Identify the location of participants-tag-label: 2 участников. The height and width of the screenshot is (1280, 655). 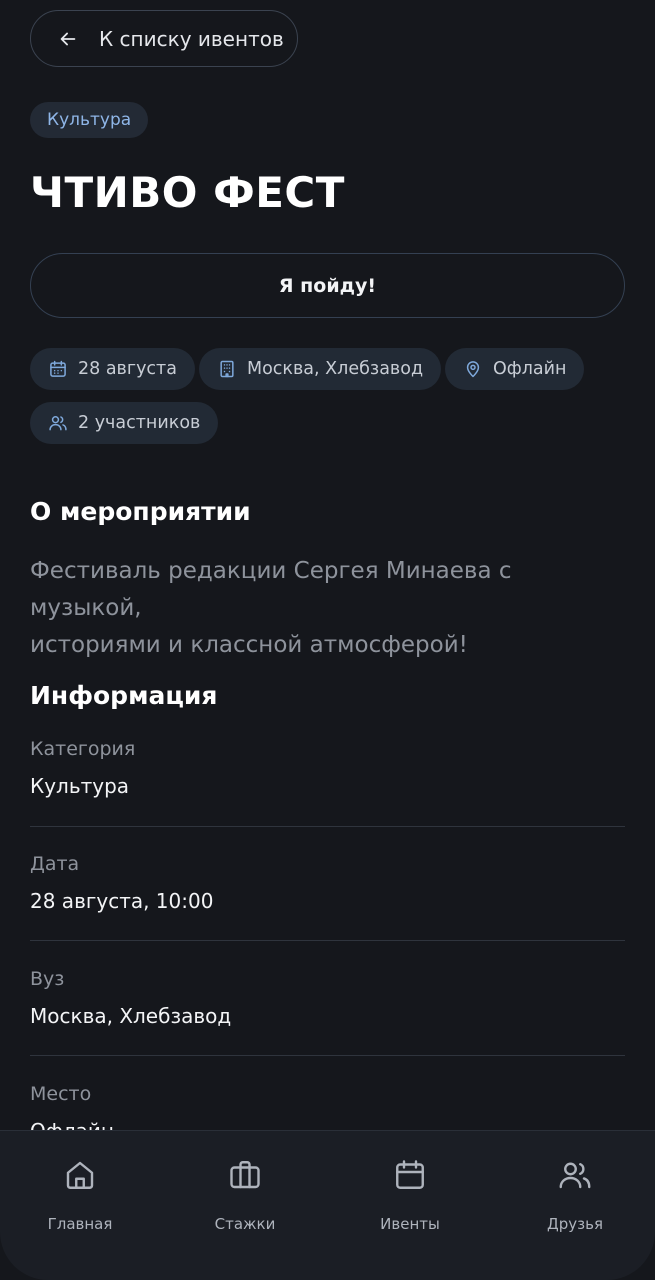
(139, 423).